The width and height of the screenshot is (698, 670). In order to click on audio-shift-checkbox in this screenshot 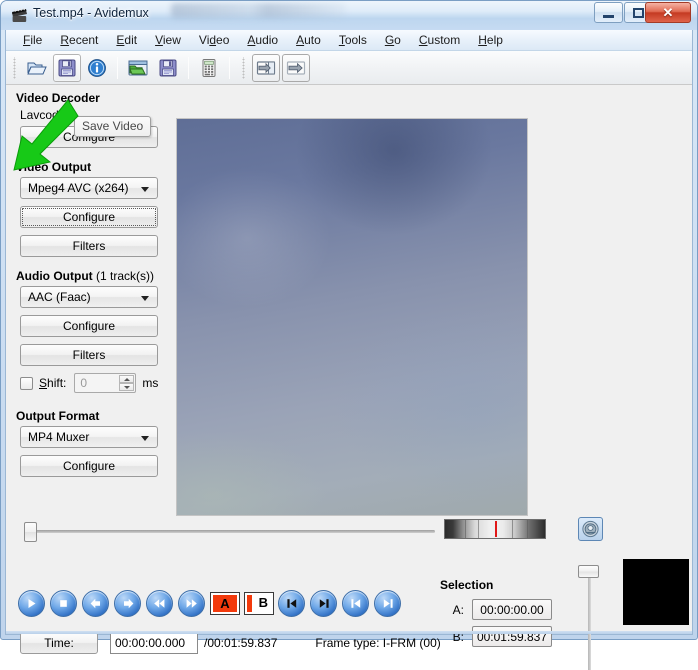, I will do `click(26, 383)`.